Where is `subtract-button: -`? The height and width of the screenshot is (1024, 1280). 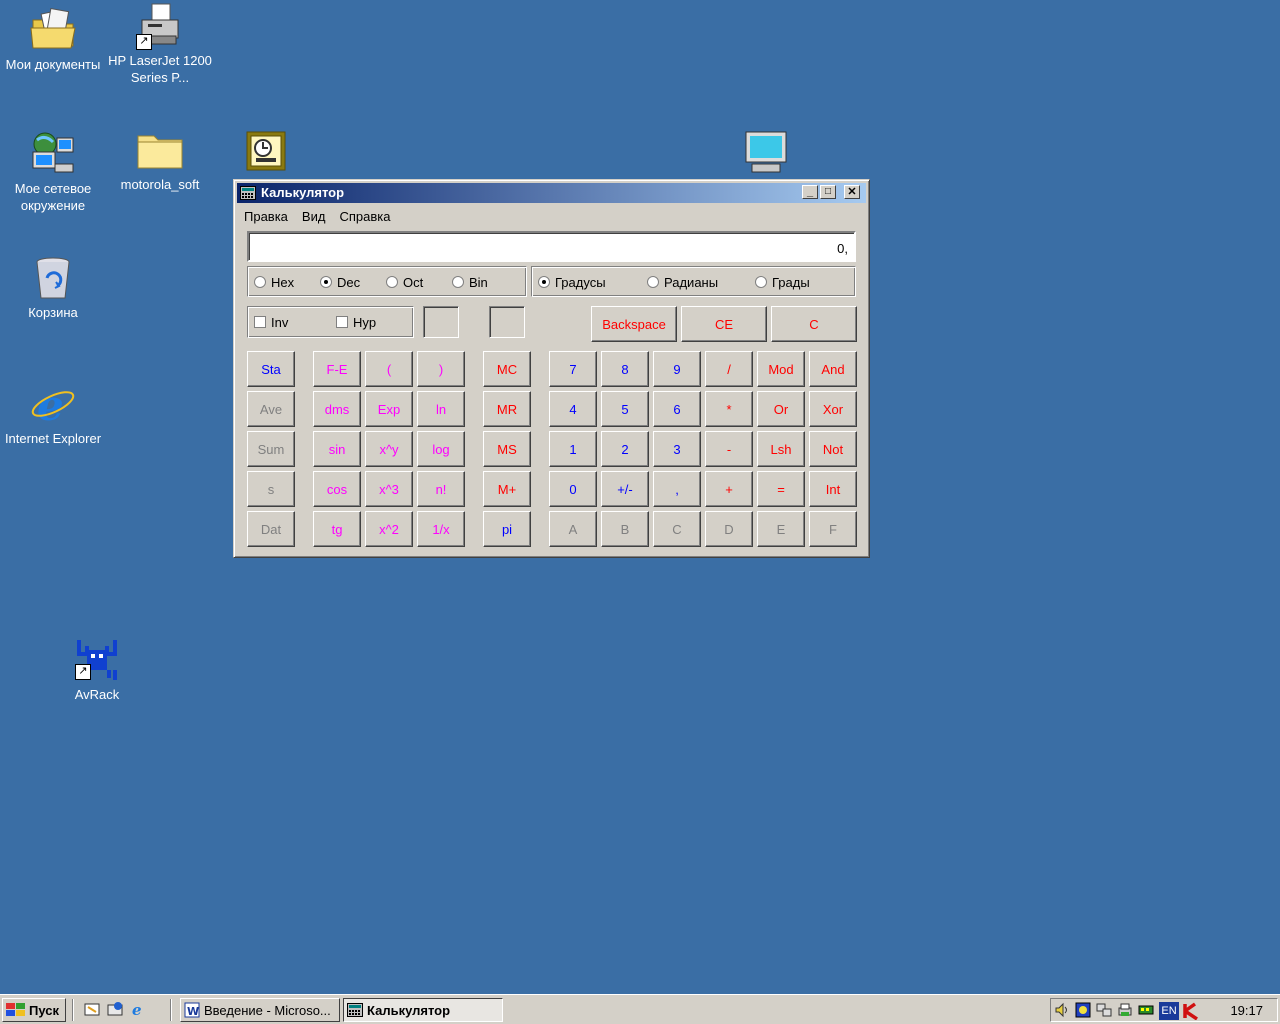 subtract-button: - is located at coordinates (729, 449).